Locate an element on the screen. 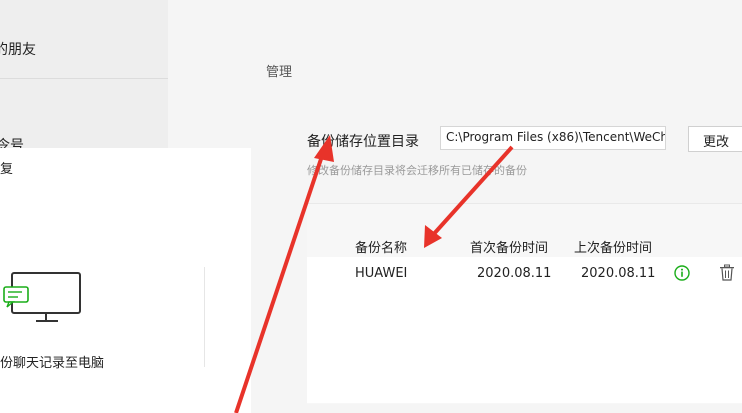  sidebar: 的朋友 令号 is located at coordinates (84, 77).